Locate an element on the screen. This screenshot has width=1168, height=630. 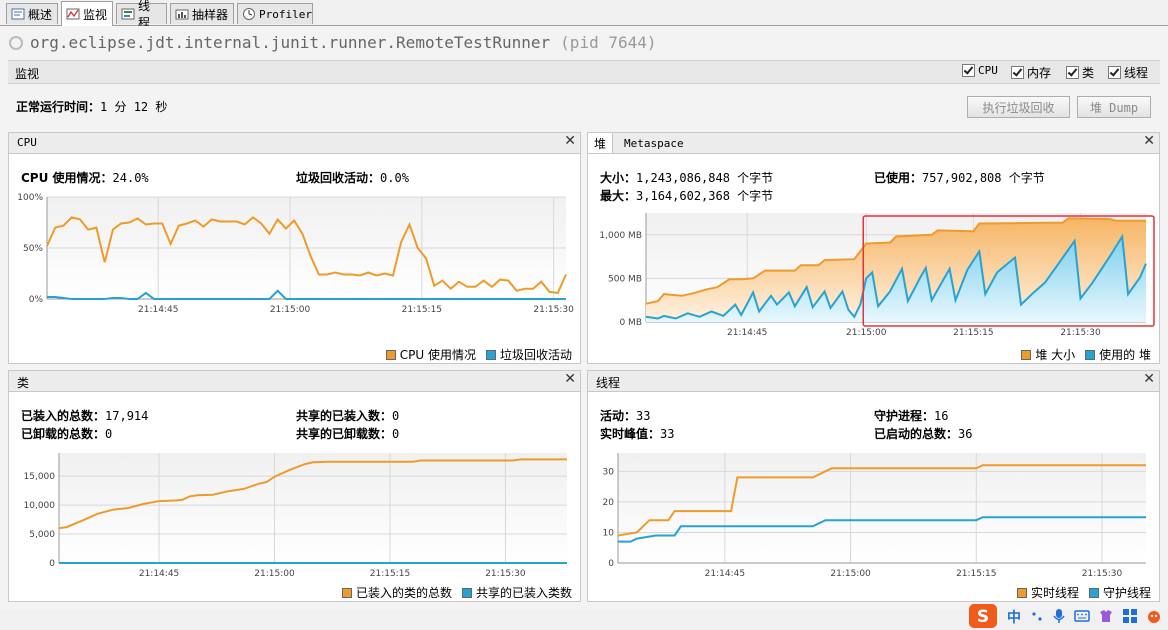
heap-legend: 堆 大小 使用的 堆 is located at coordinates (1081, 354).